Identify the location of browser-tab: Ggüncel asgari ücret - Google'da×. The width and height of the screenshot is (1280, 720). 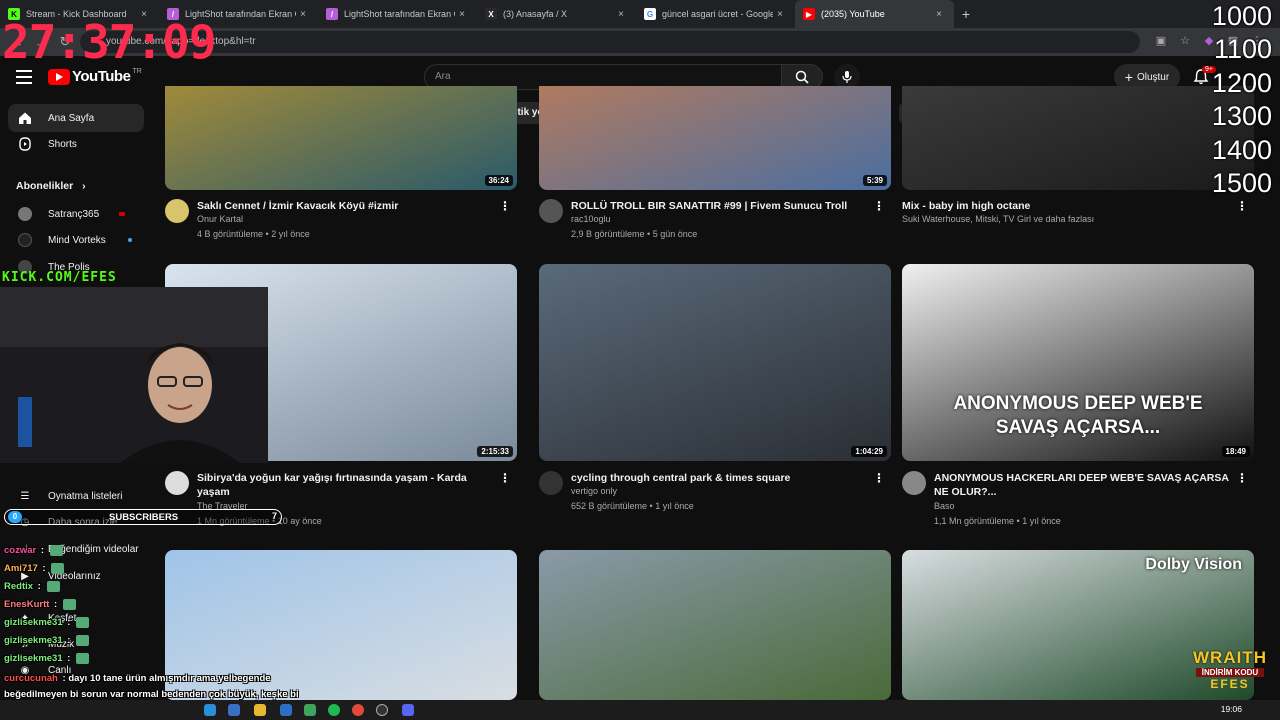
(715, 14).